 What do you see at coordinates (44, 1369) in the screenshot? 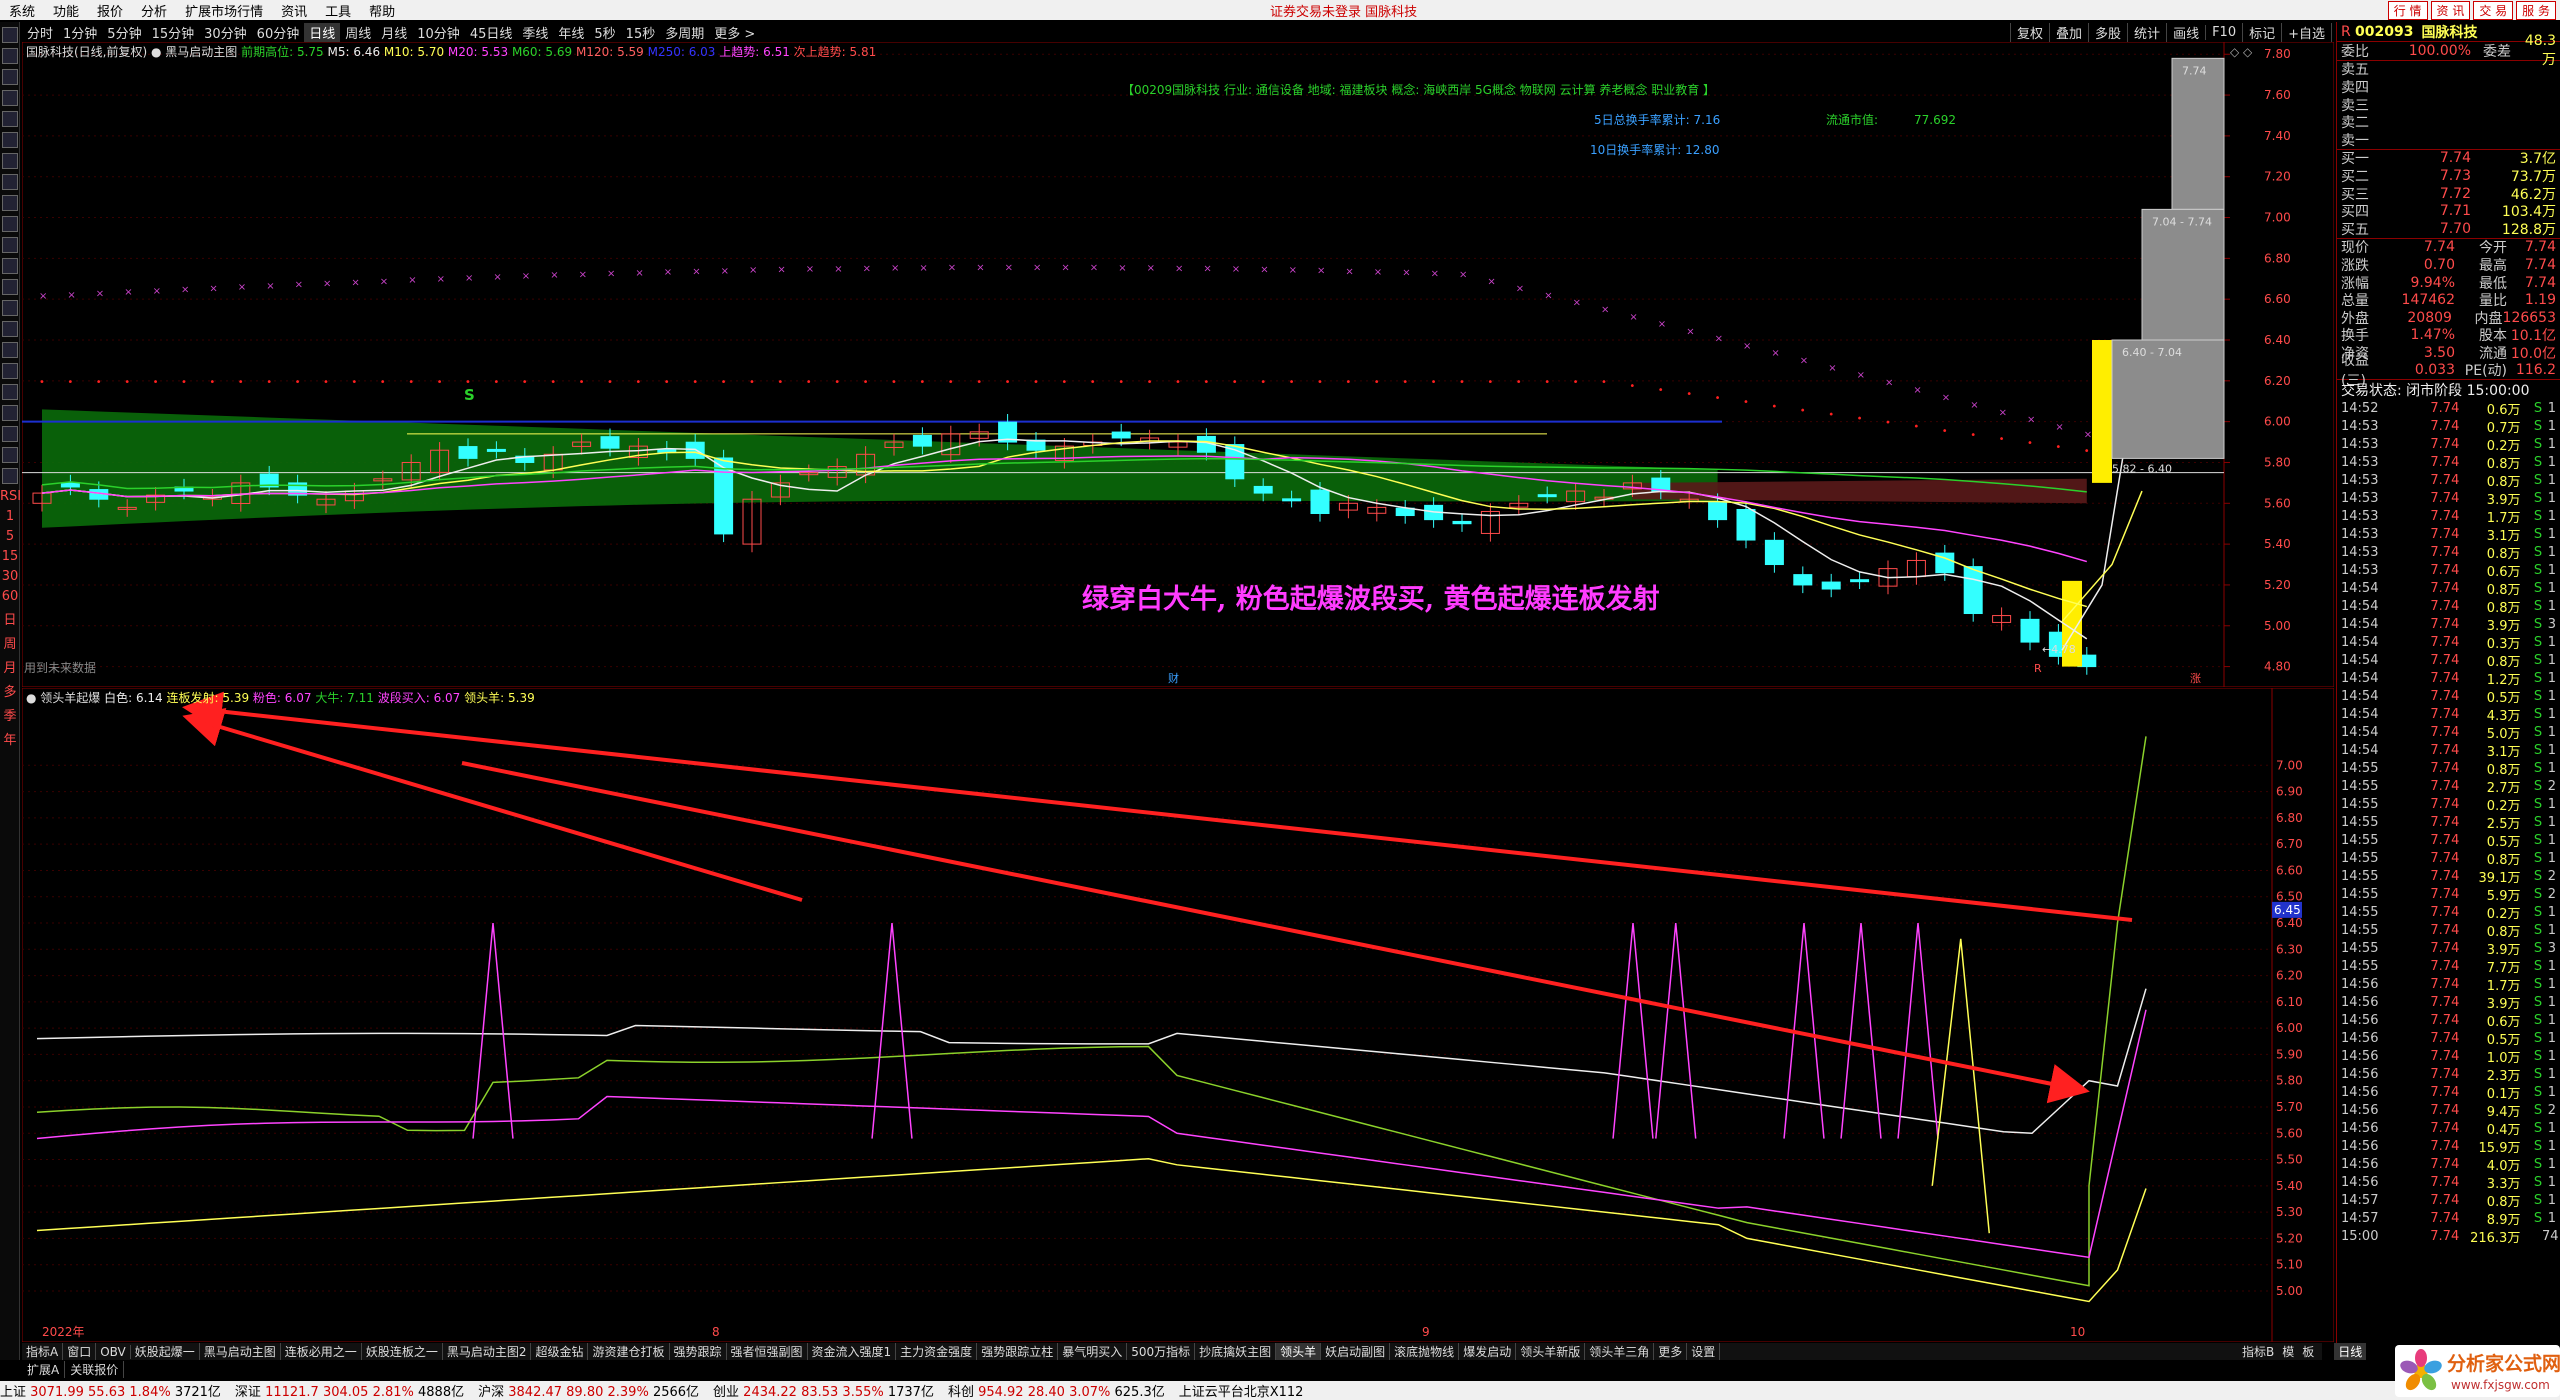
I see `extension-tab-0: 扩展A` at bounding box center [44, 1369].